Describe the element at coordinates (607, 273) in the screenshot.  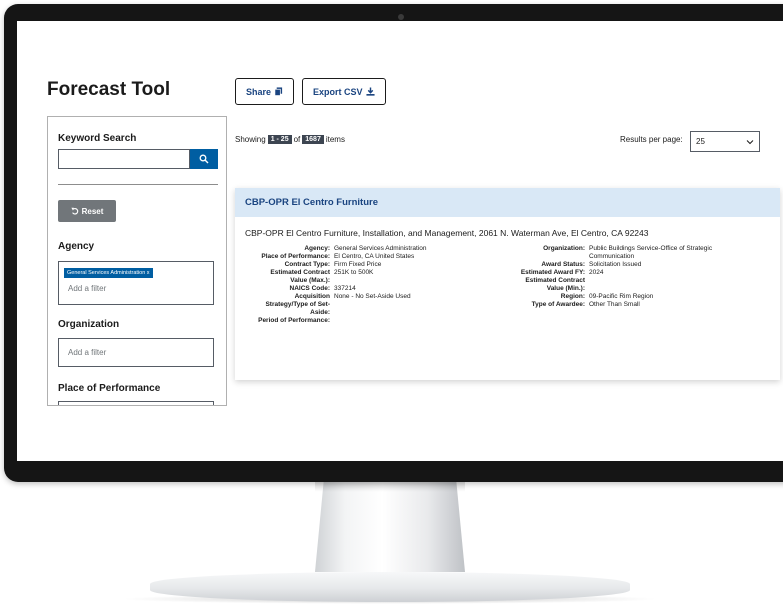
I see `detail-row: Estimated Award FY: 2024` at that location.